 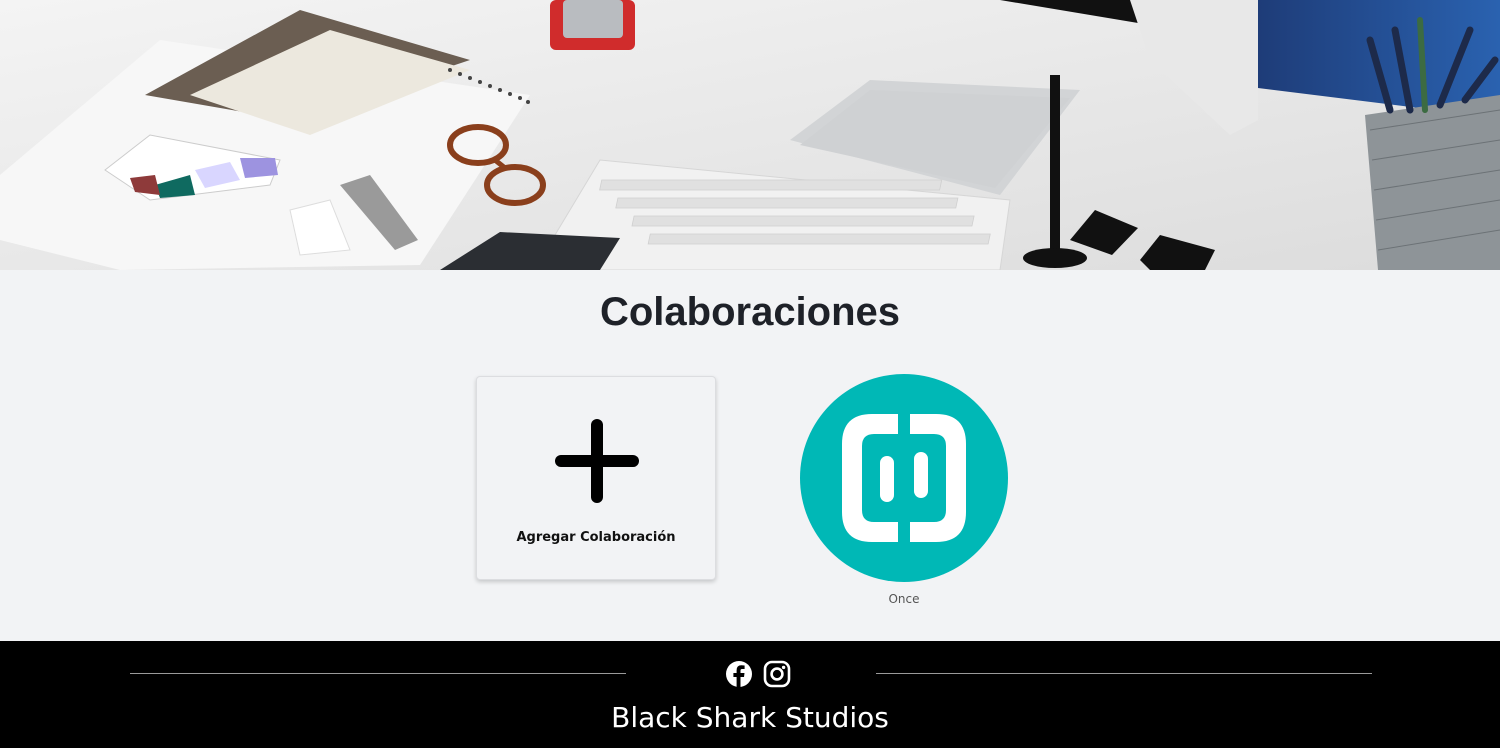 I want to click on instagram-icon, so click(x=777, y=674).